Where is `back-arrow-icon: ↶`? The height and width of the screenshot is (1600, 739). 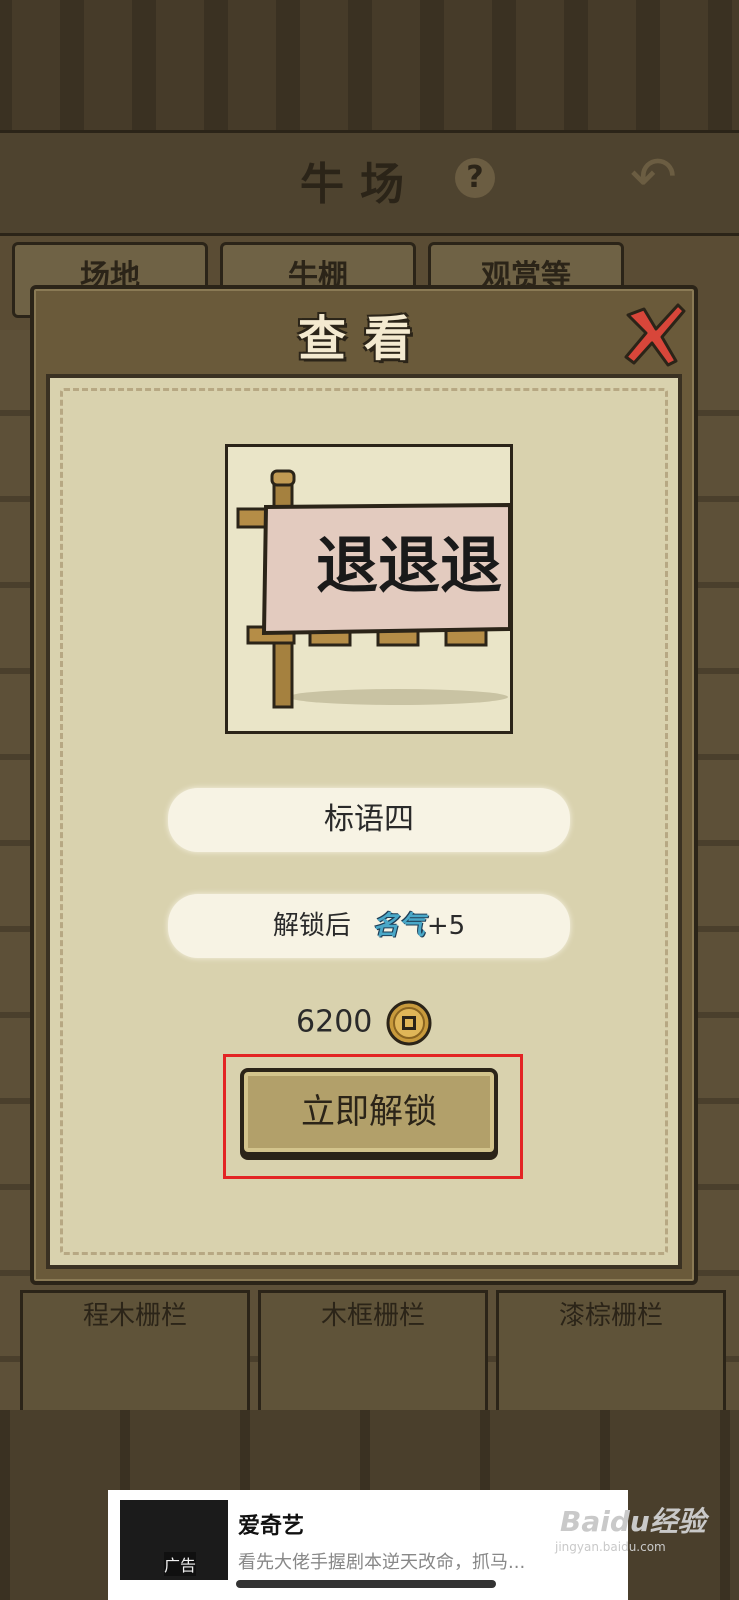
back-arrow-icon: ↶ is located at coordinates (670, 178).